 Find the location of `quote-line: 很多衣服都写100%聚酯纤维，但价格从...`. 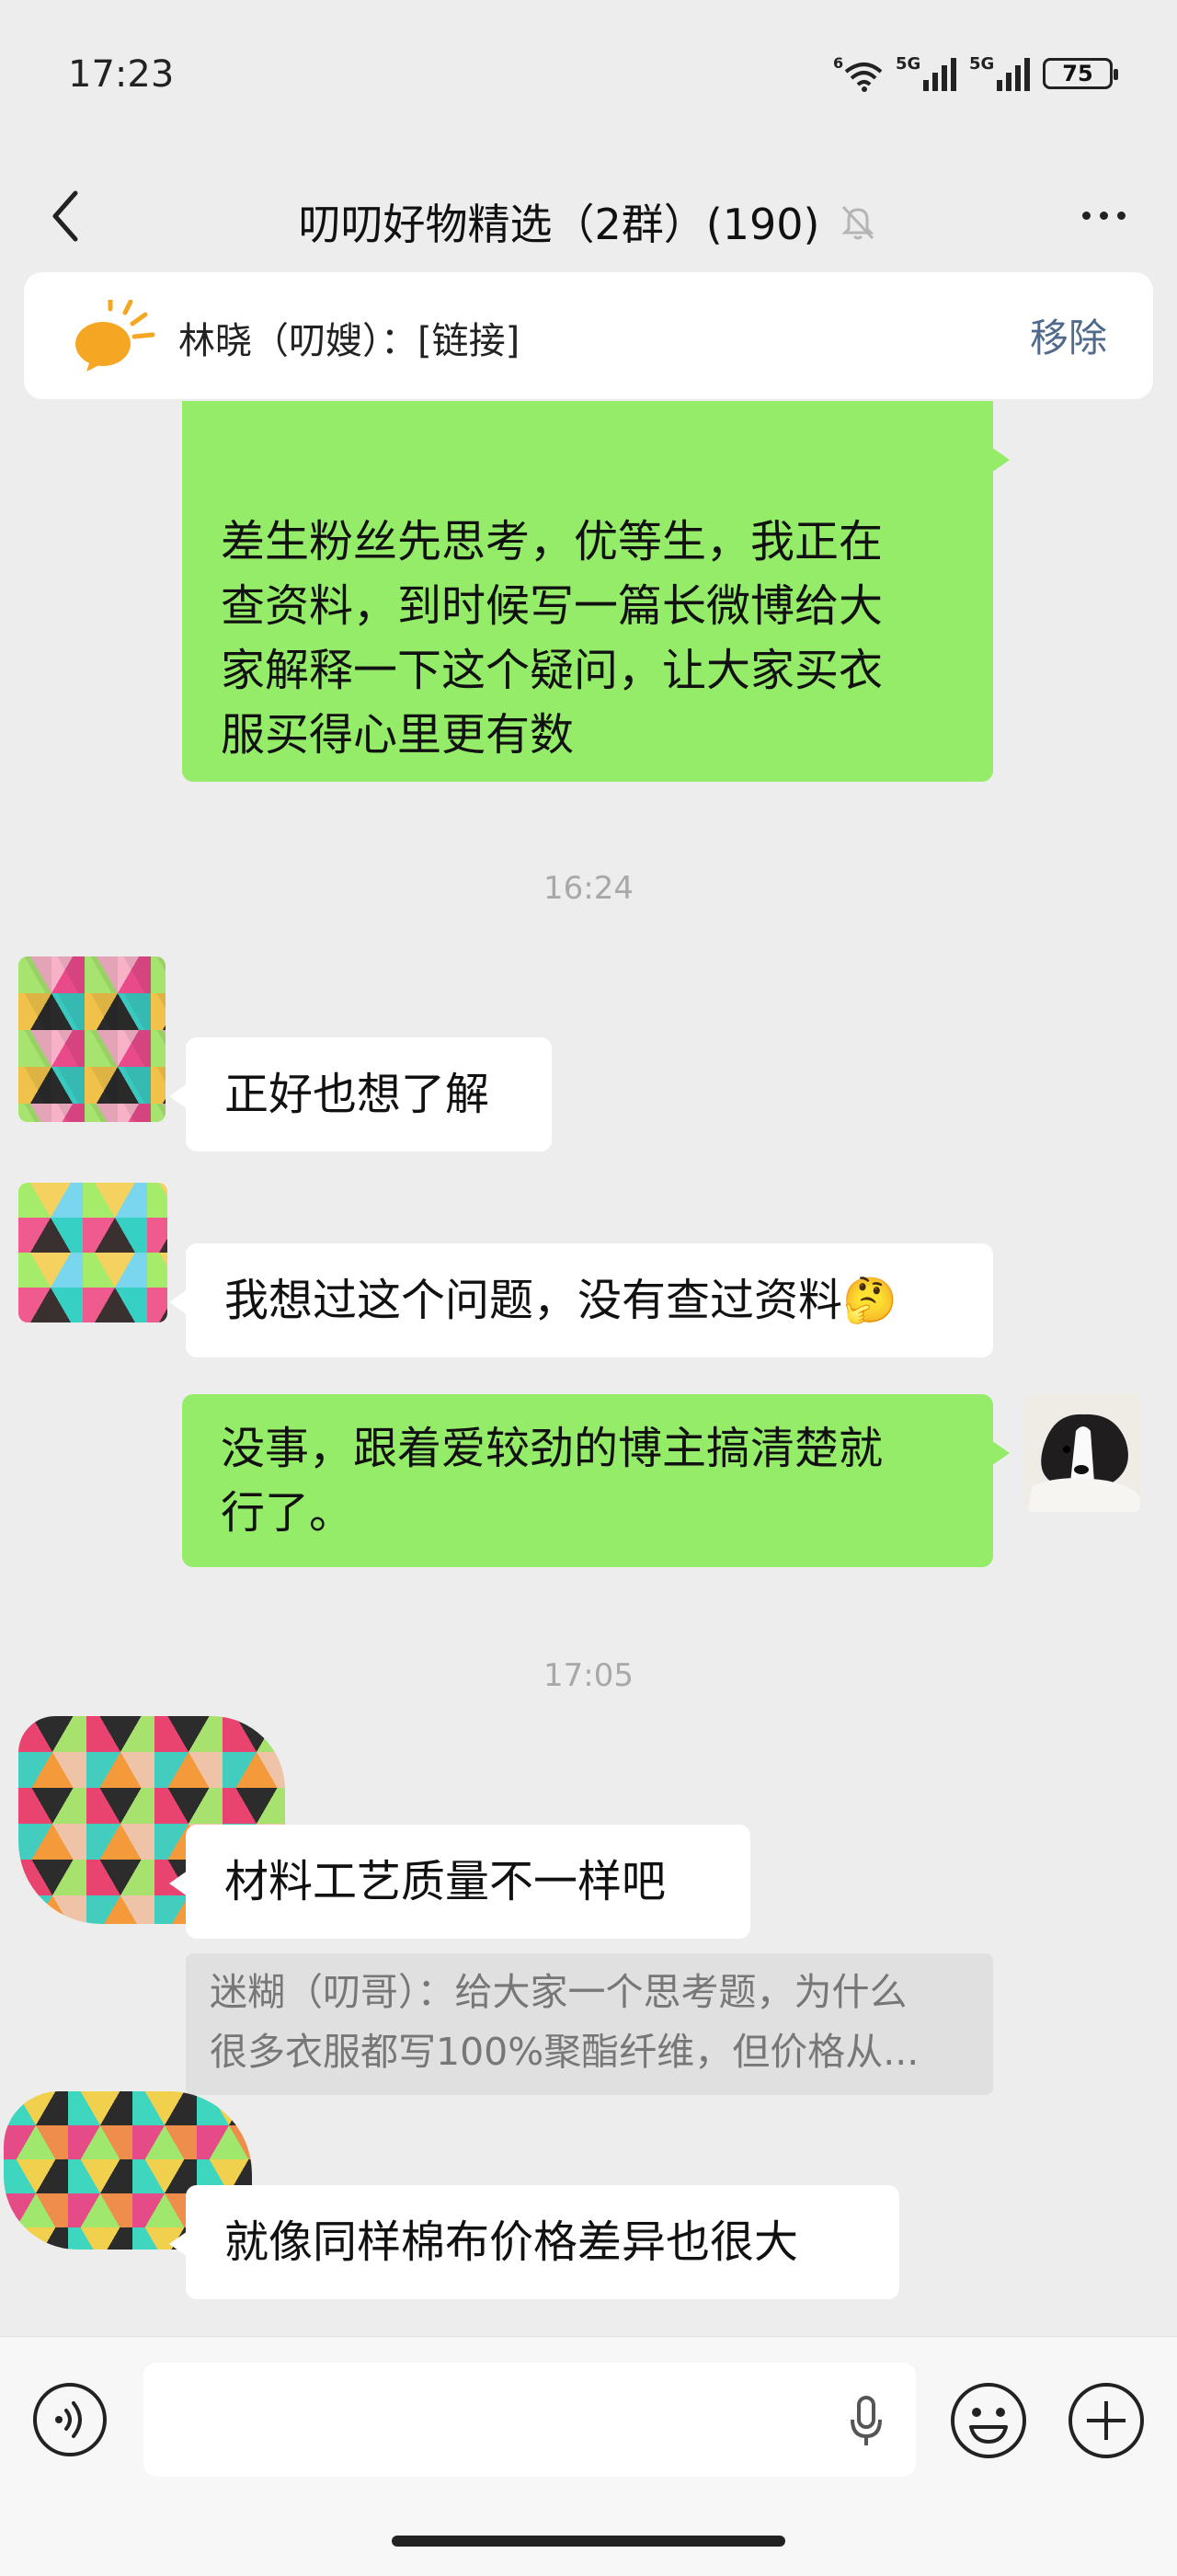

quote-line: 很多衣服都写100%聚酯纤维，但价格从... is located at coordinates (565, 2052).